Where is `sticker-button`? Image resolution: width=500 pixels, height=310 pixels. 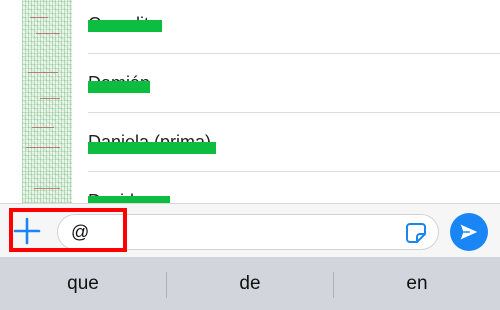
sticker-button is located at coordinates (416, 233).